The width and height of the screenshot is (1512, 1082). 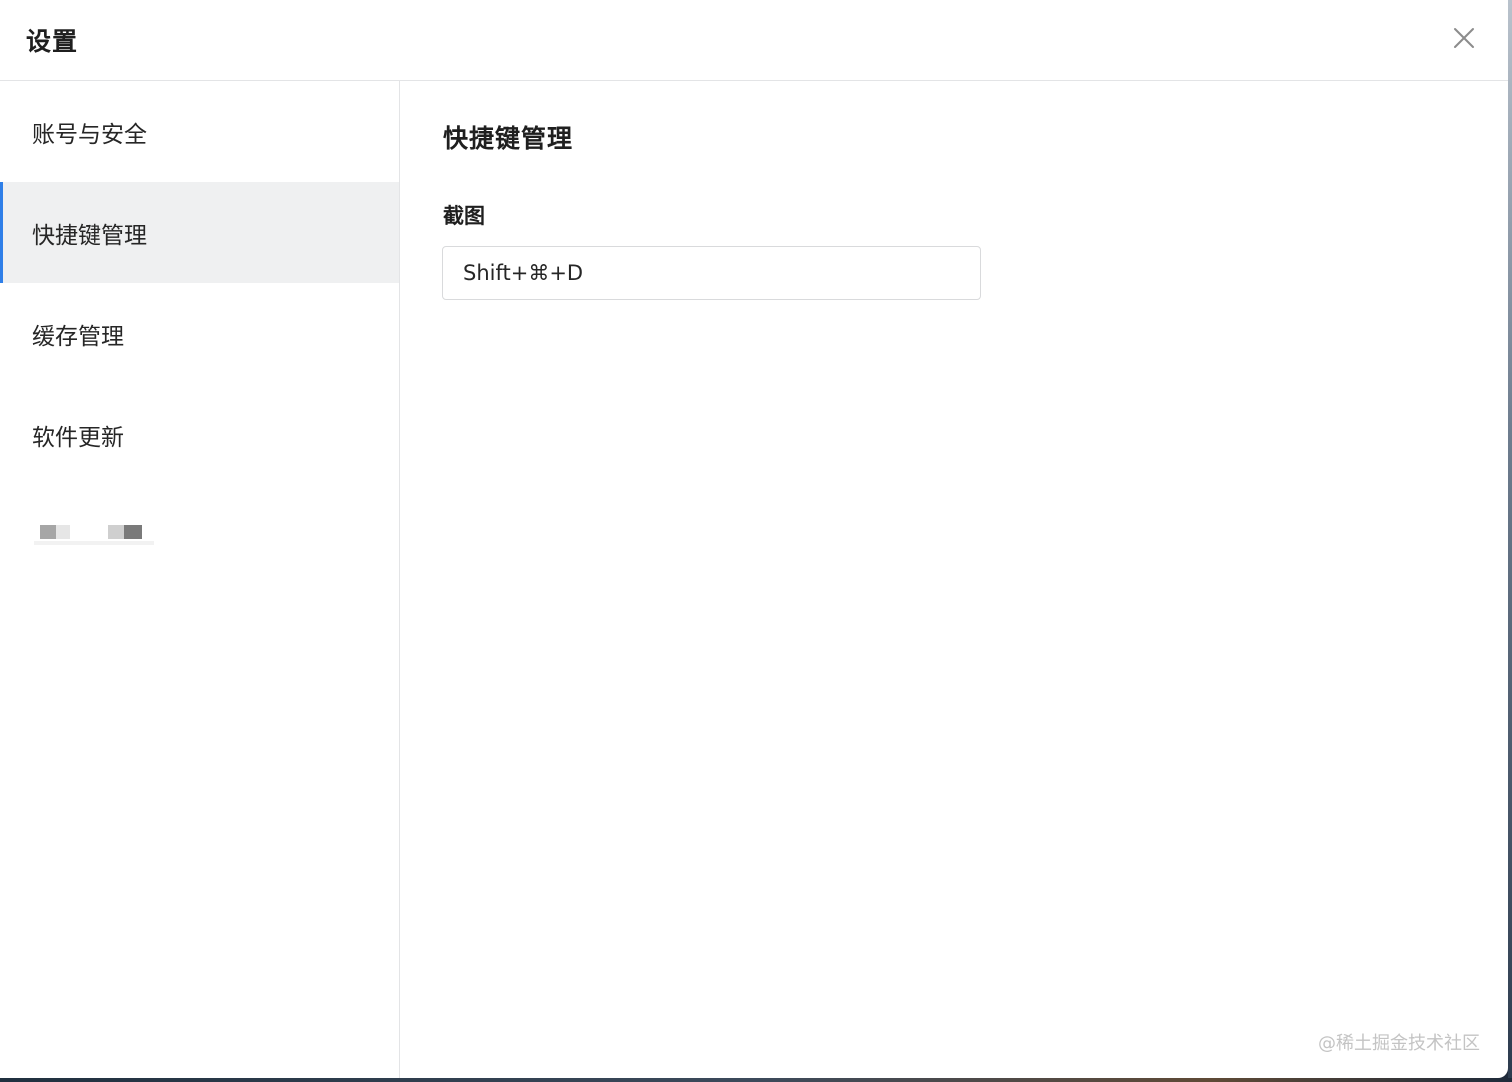 I want to click on screenshot-shortcut-input, so click(x=711, y=273).